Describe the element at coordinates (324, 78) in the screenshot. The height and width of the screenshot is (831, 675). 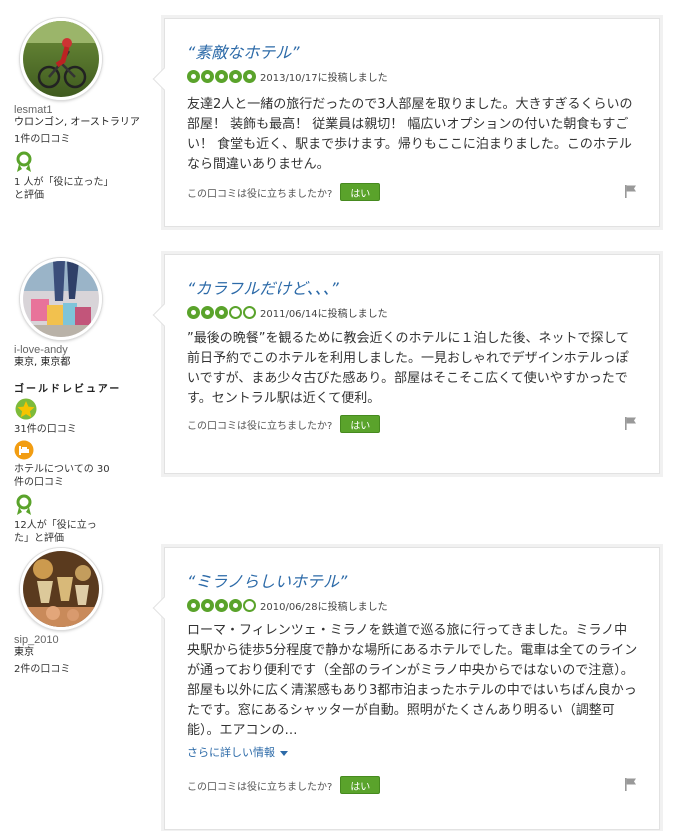
I see `review-date: 2013/10/17に投稿しました` at that location.